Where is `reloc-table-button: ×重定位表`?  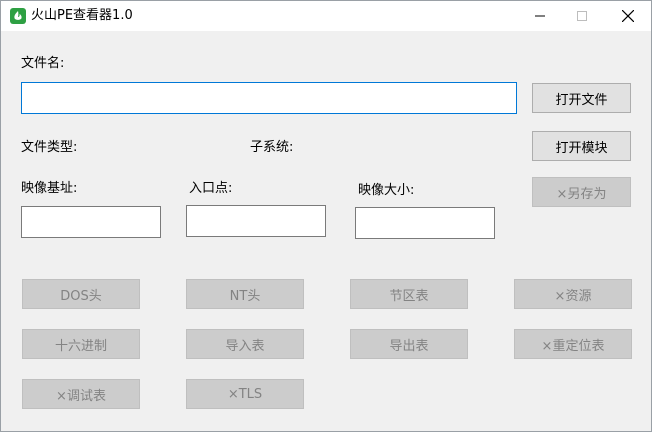 reloc-table-button: ×重定位表 is located at coordinates (573, 344).